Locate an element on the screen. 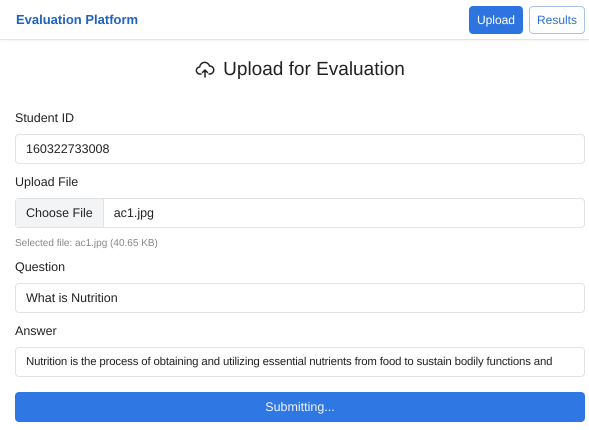 The width and height of the screenshot is (589, 430). brand-title: Evaluation Platform is located at coordinates (77, 19).